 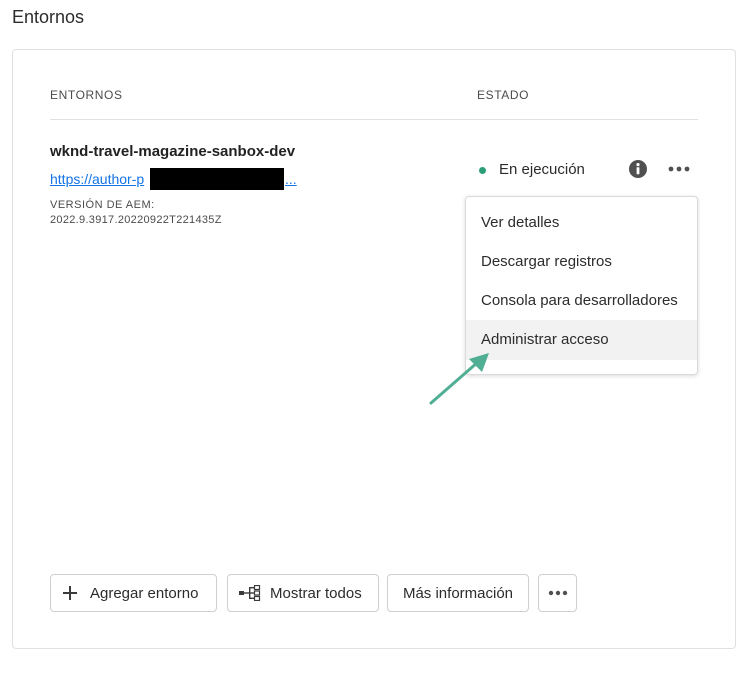 What do you see at coordinates (581, 301) in the screenshot?
I see `menu-item-developer-console: Consola para desarrolladores` at bounding box center [581, 301].